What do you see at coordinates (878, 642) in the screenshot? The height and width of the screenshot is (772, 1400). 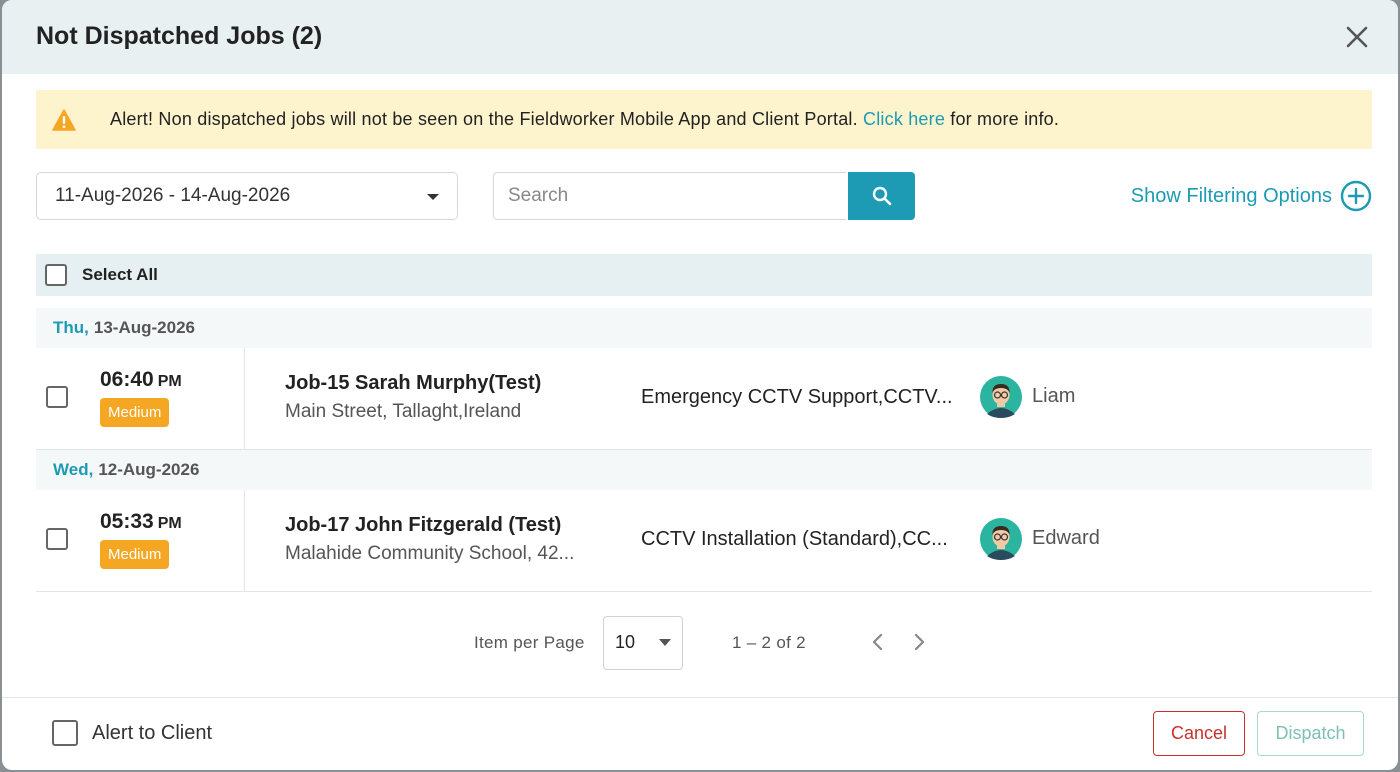 I see `chevron-left-icon` at bounding box center [878, 642].